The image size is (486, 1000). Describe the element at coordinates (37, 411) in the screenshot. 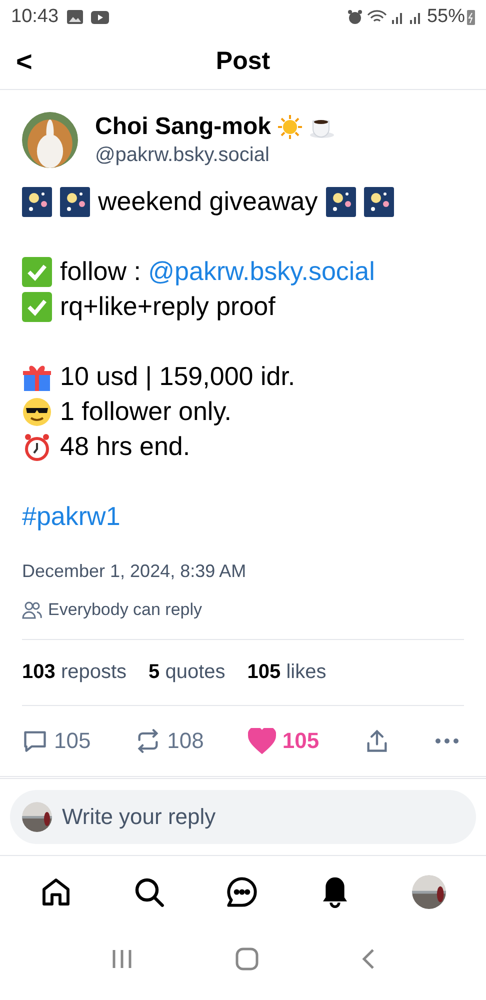

I see `sunglasses-emoji-icon` at that location.